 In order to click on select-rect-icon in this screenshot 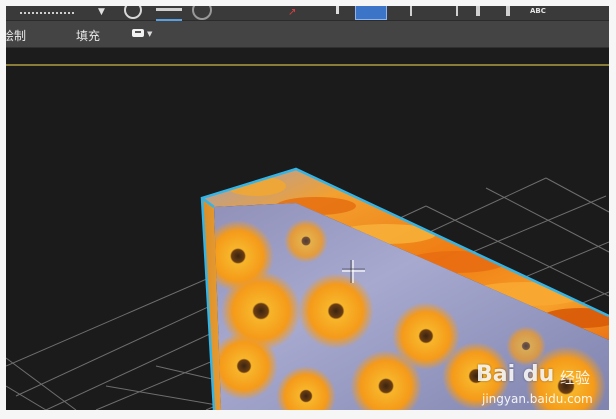, I will do `click(371, 13)`.